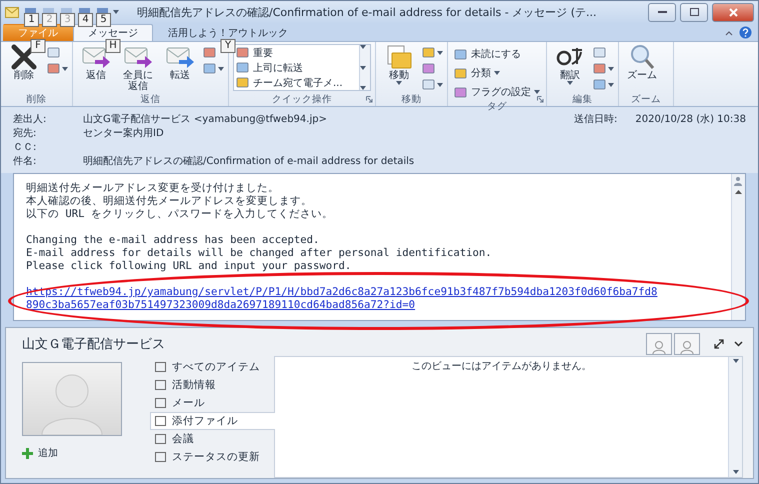 The image size is (759, 484). I want to click on group-label: 移動, so click(411, 99).